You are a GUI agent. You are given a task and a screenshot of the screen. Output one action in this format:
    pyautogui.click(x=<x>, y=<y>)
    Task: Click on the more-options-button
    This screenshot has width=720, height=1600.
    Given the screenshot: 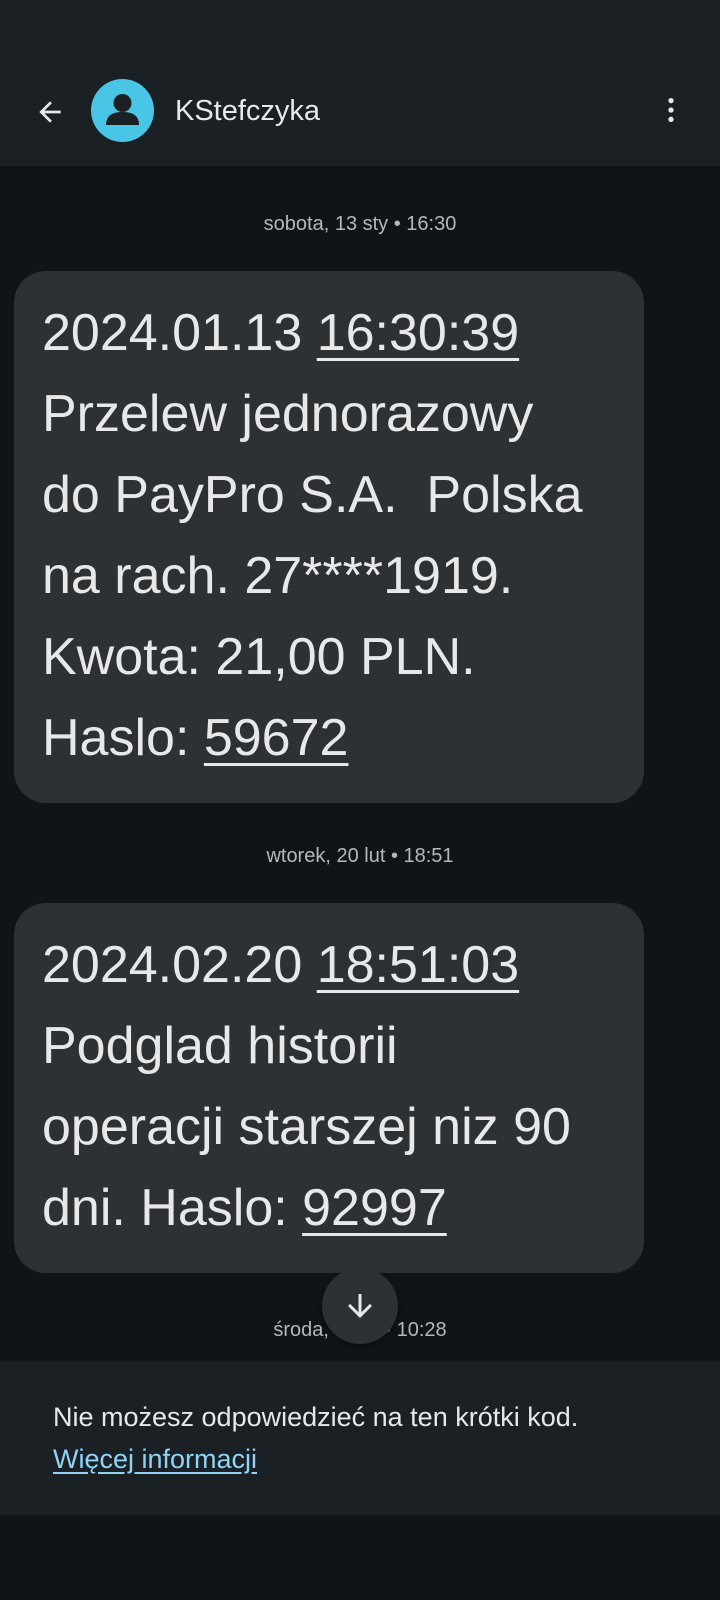 What is the action you would take?
    pyautogui.click(x=671, y=110)
    